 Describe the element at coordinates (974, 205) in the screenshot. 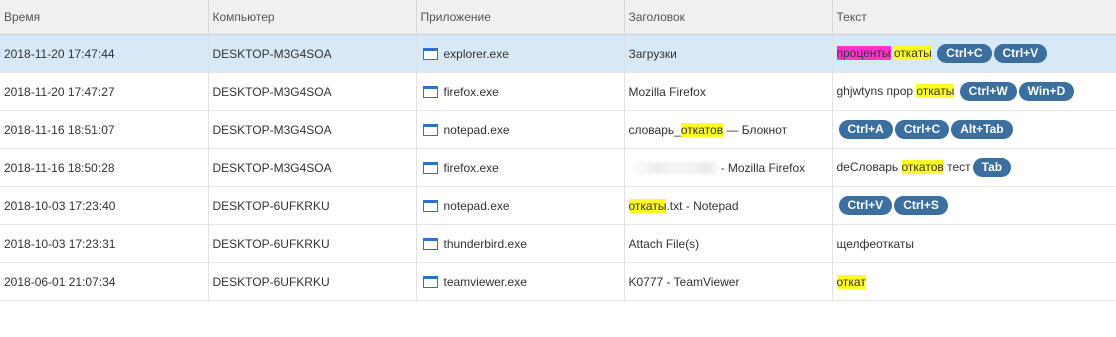

I see `cell-text: Ctrl+V Ctrl+S` at that location.